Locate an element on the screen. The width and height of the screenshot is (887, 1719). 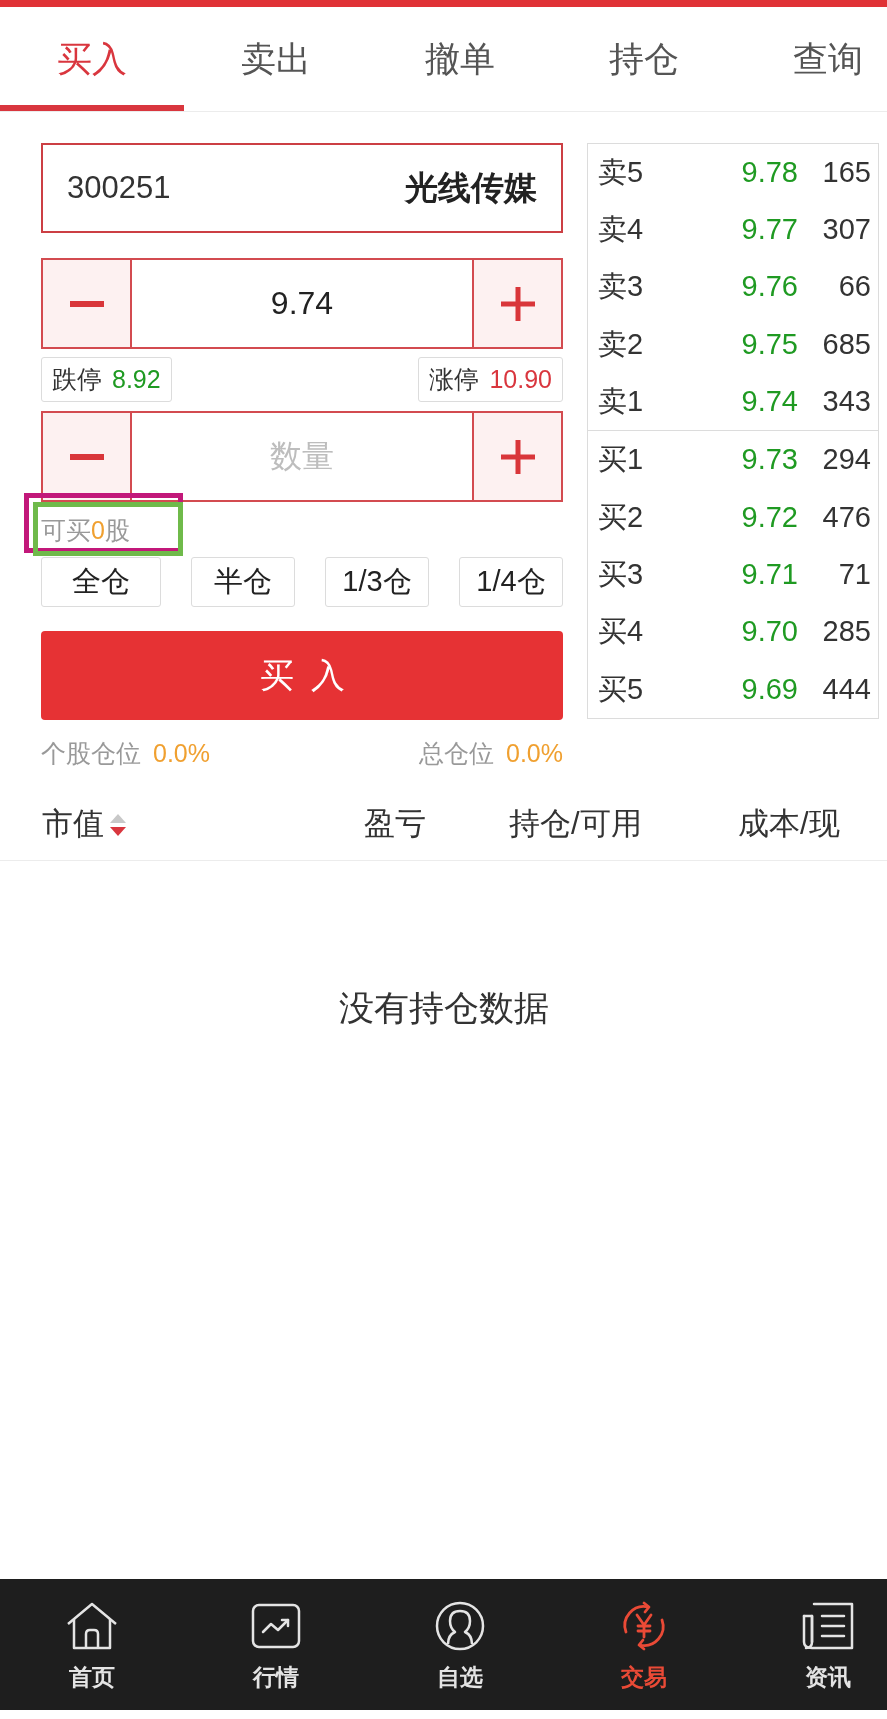
order-price: 9.73 is located at coordinates (769, 460).